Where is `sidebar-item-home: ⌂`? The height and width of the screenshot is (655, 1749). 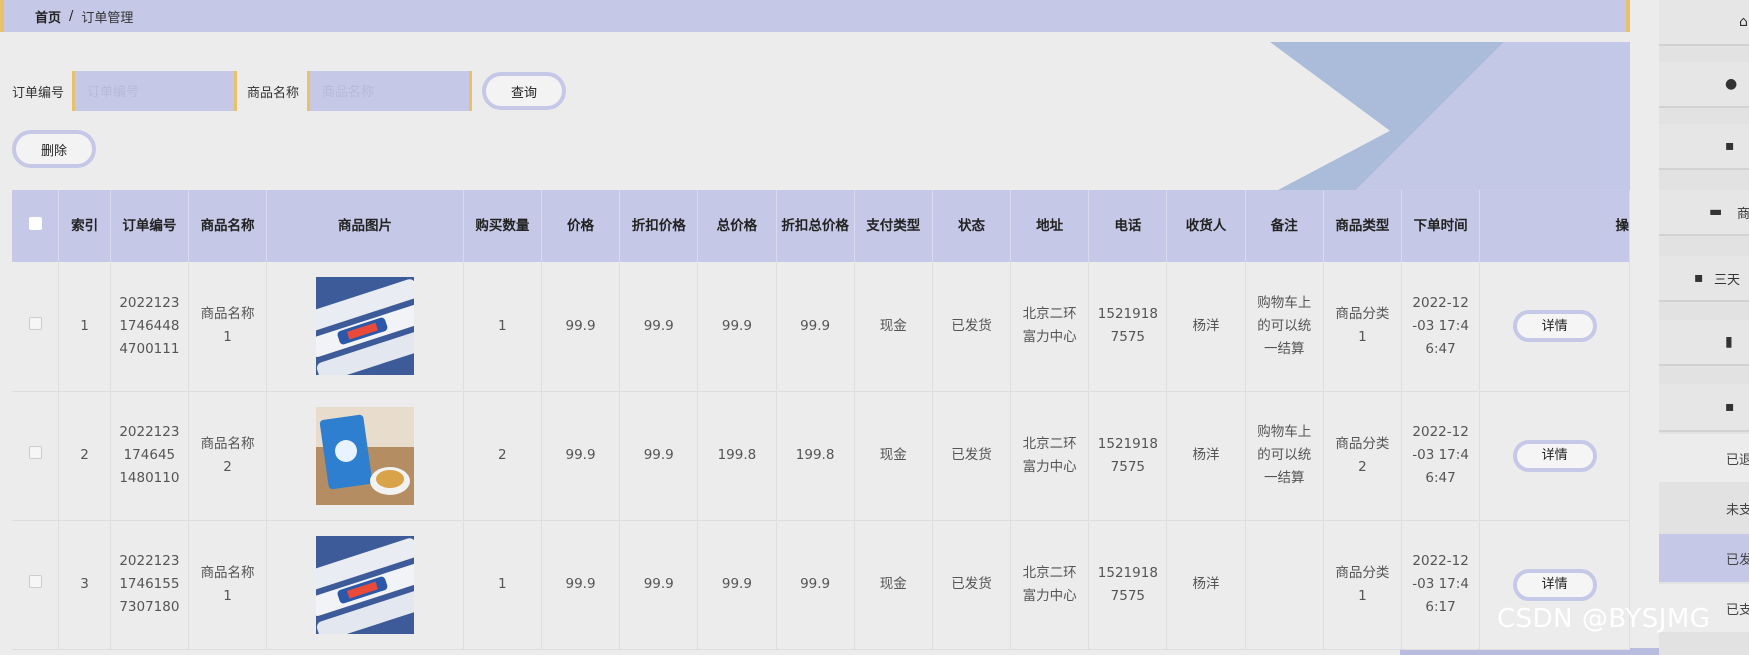 sidebar-item-home: ⌂ is located at coordinates (1704, 23).